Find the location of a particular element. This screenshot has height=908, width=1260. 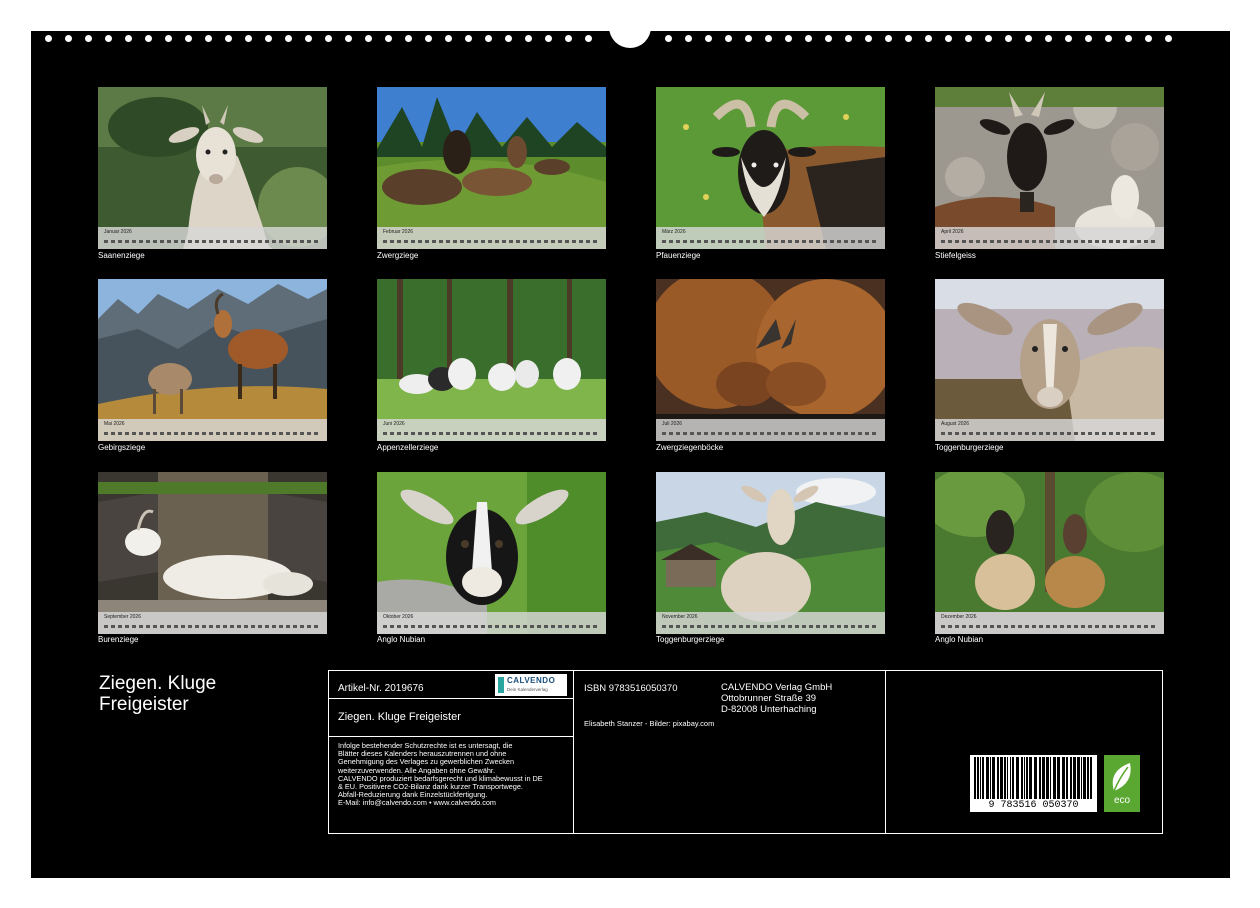

month-strip: Mai 2026 is located at coordinates (212, 430).